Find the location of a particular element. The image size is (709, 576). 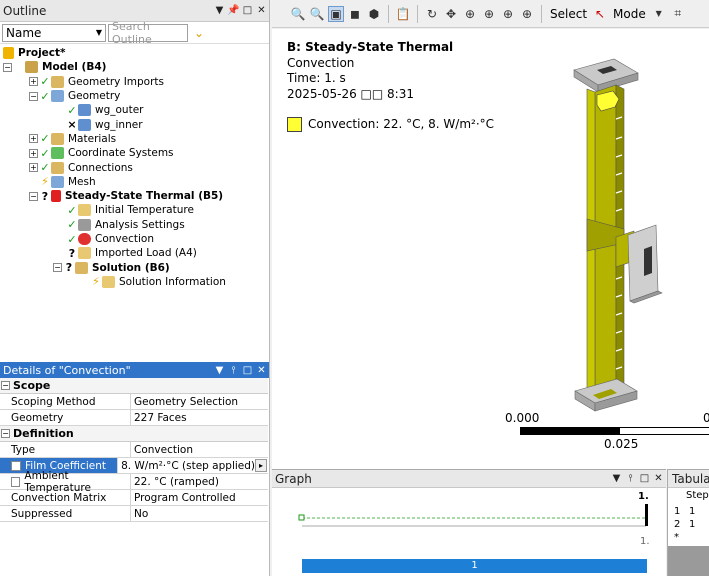

tree-item-connections: + ✓ Connections is located at coordinates (134, 167).